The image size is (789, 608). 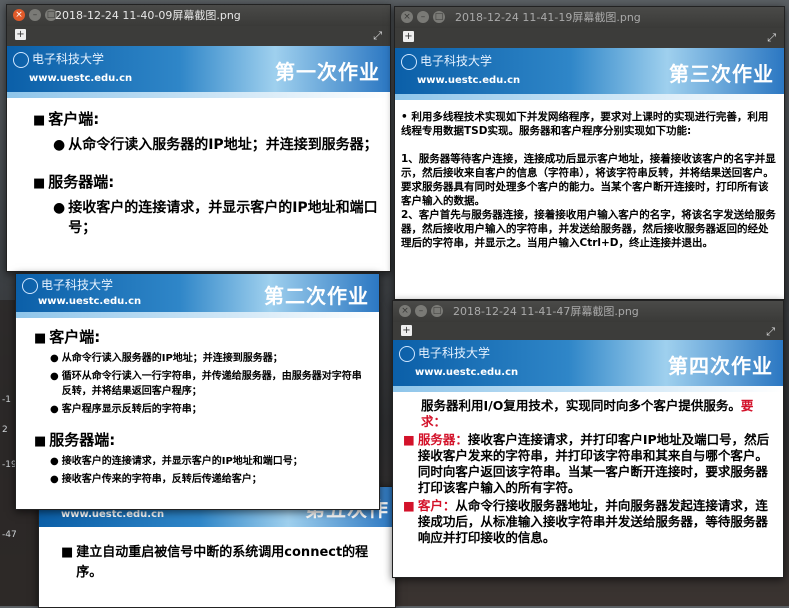 I want to click on server-item: ● 接收客户传来的字符串，反转后传递给客户；, so click(x=156, y=479).